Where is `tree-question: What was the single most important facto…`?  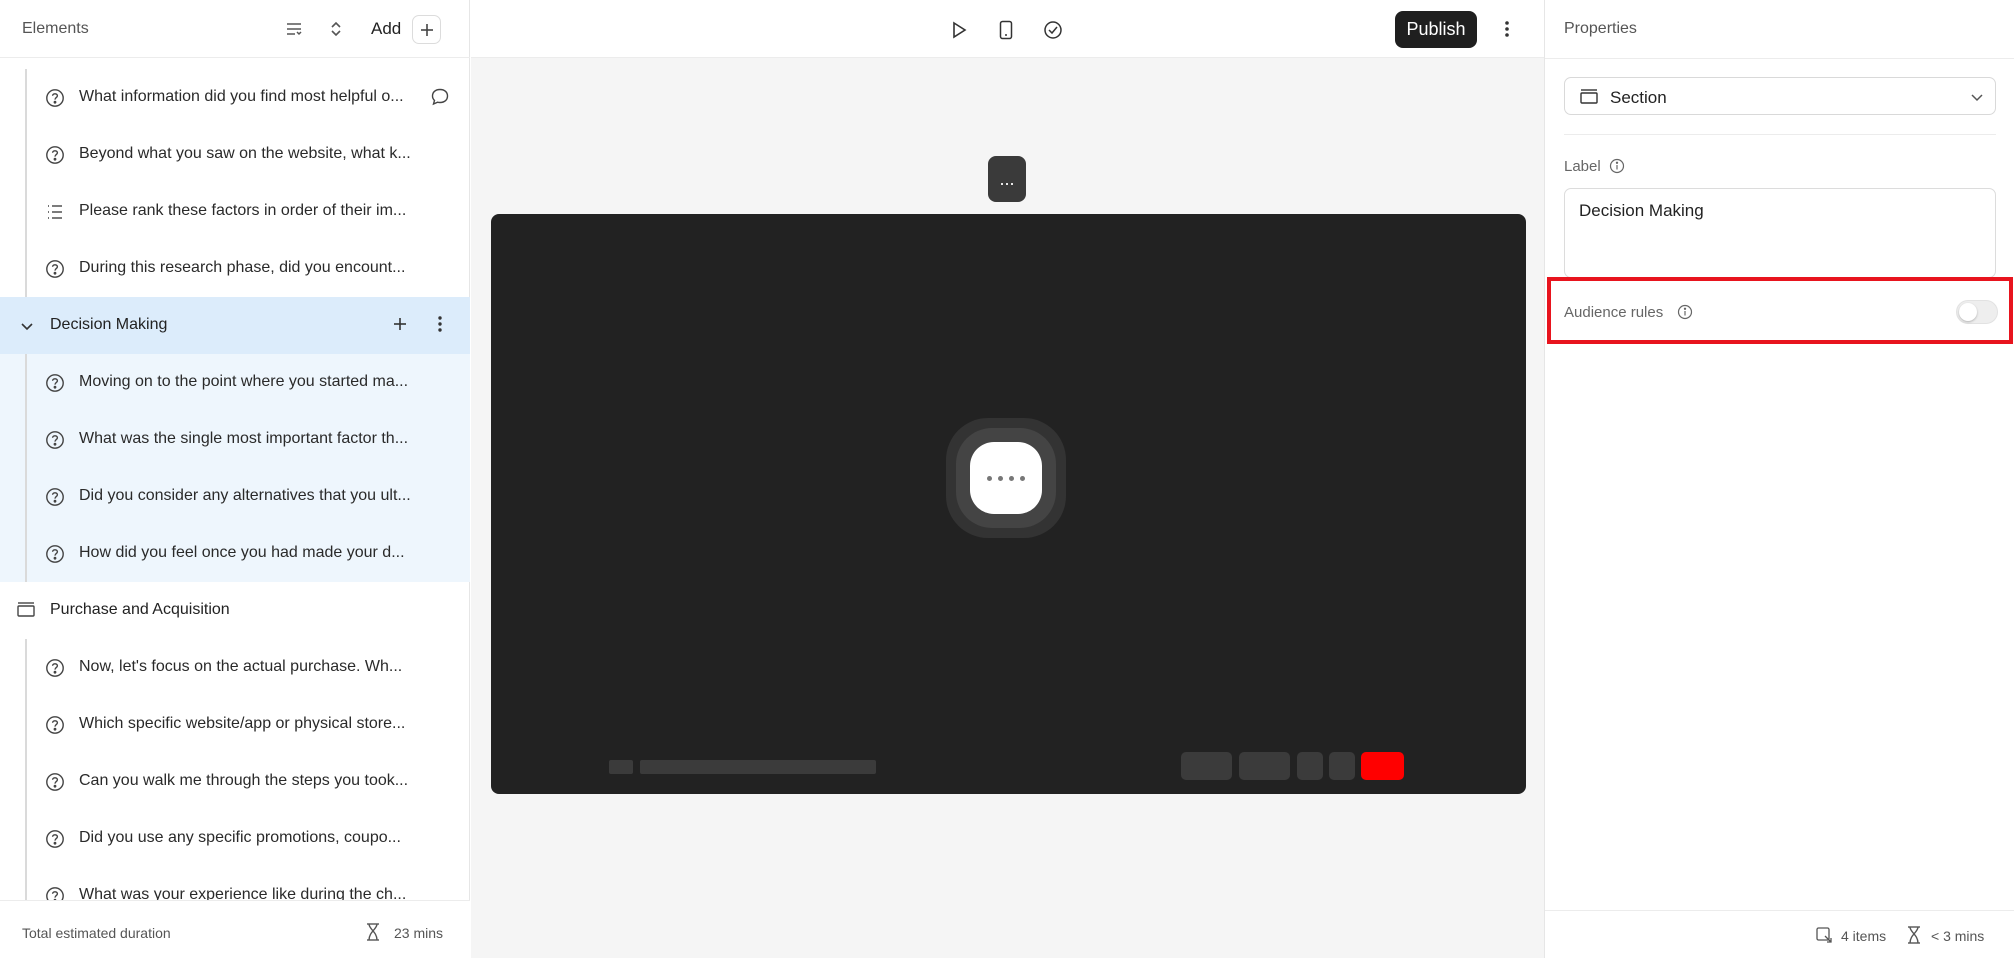 tree-question: What was the single most important facto… is located at coordinates (235, 439).